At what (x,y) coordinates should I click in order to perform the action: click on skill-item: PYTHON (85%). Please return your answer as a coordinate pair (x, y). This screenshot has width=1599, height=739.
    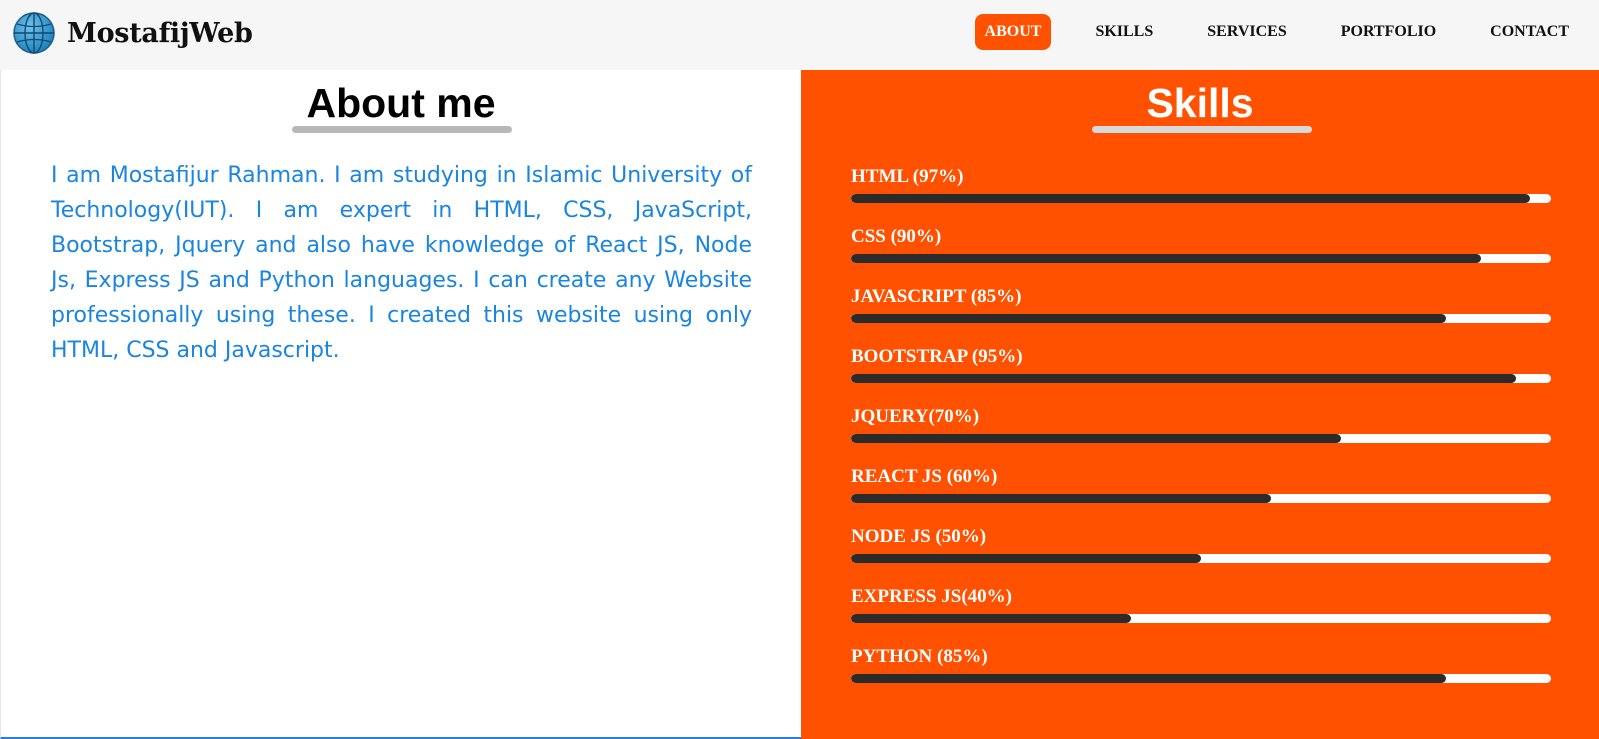
    Looking at the image, I should click on (1201, 676).